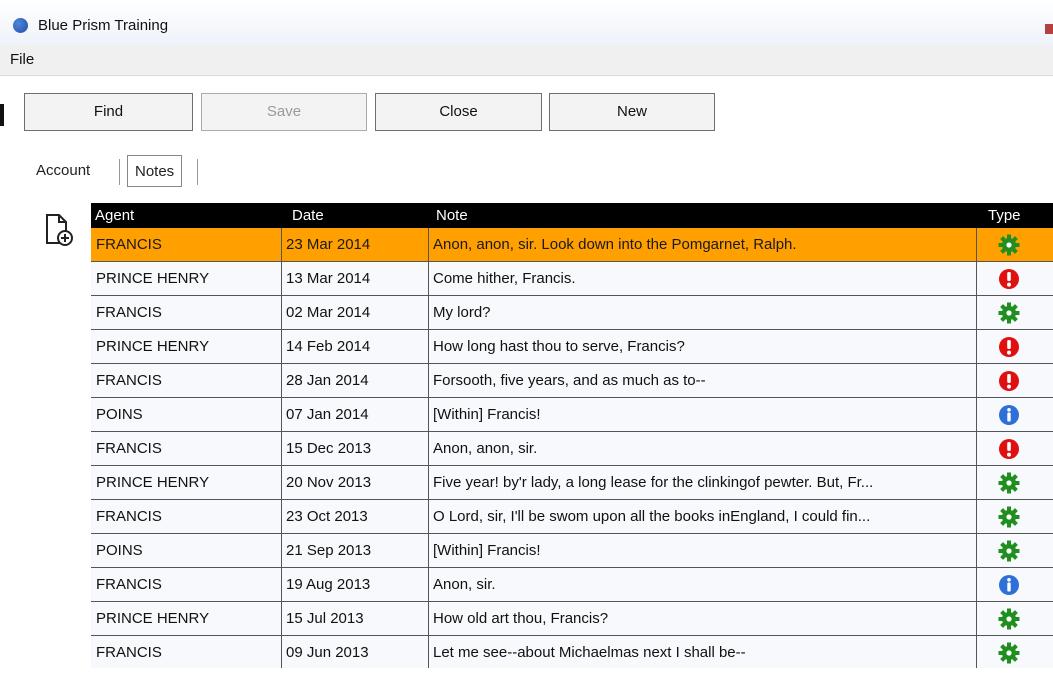  What do you see at coordinates (103, 25) in the screenshot?
I see `window-title: Blue Prism Training` at bounding box center [103, 25].